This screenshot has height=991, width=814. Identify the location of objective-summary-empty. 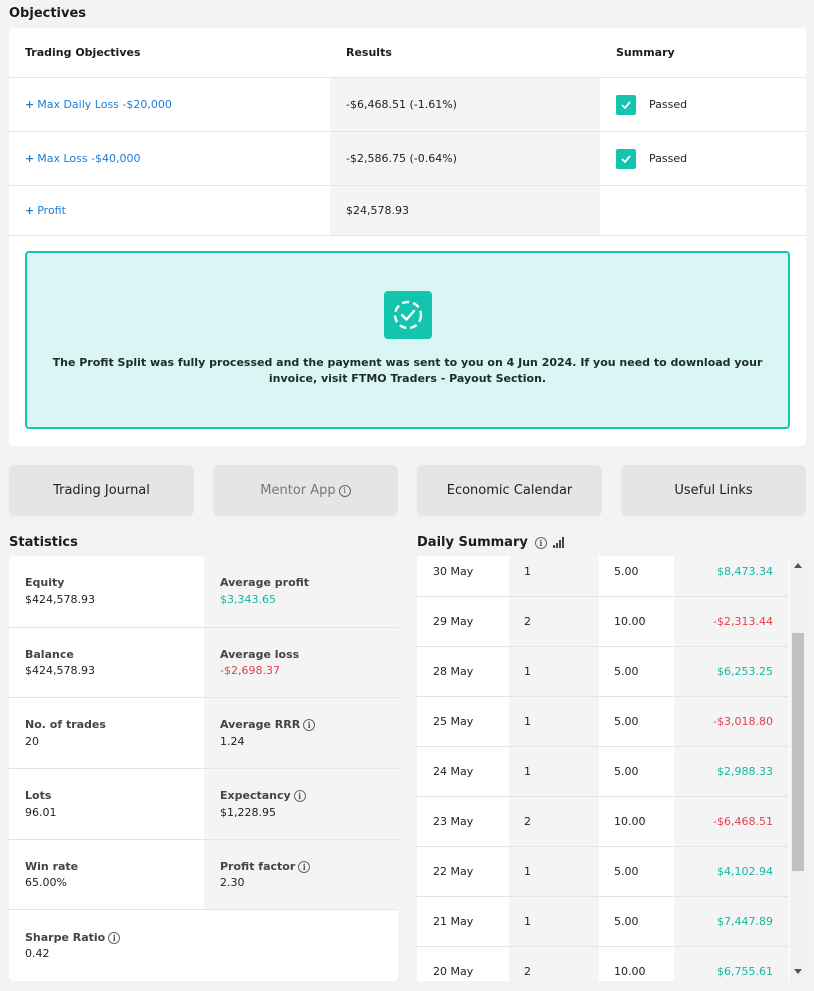
(703, 210).